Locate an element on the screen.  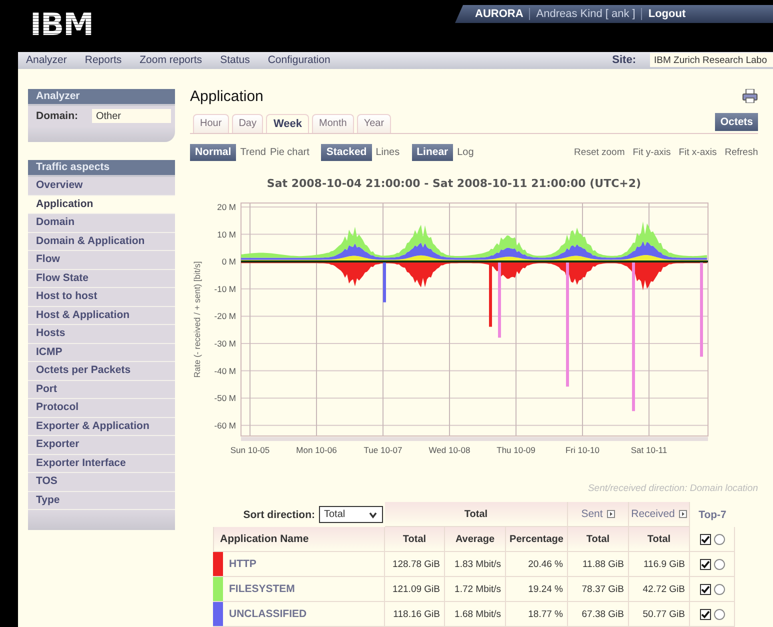
axis-label: Sun 10-05 is located at coordinates (250, 450).